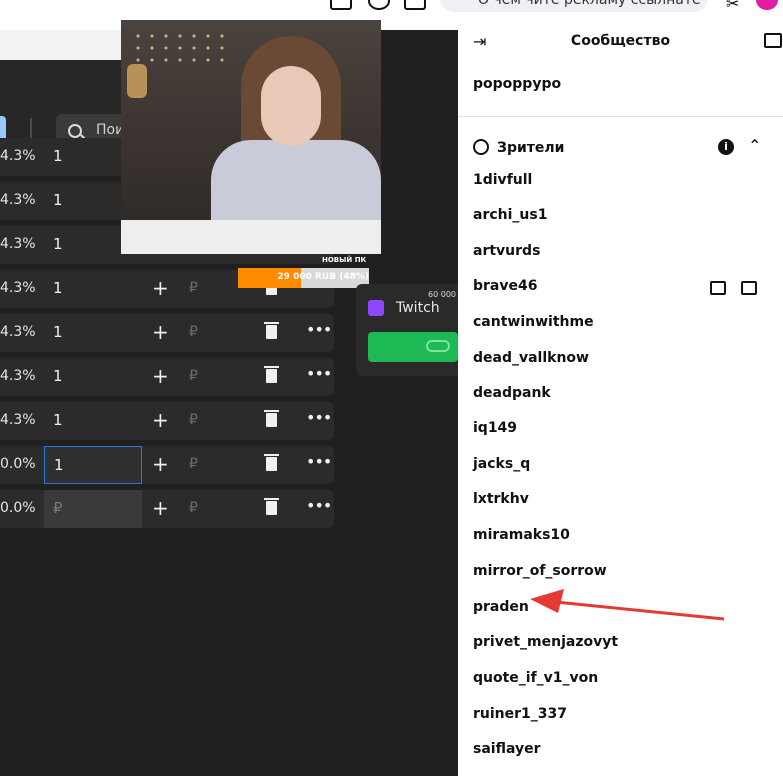 The image size is (783, 776). Describe the element at coordinates (545, 642) in the screenshot. I see `viewer-item: privet_menjazovyt` at that location.